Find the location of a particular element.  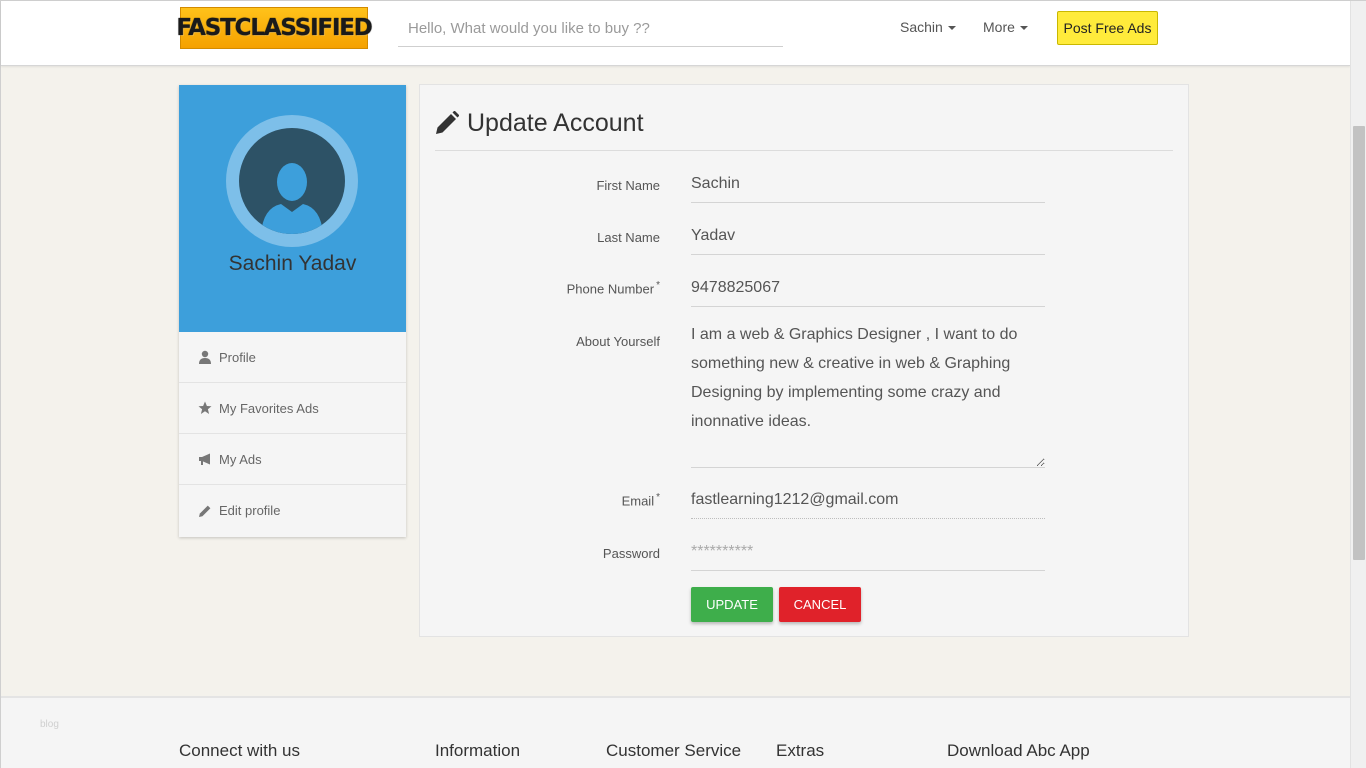

avatar-ring is located at coordinates (292, 181).